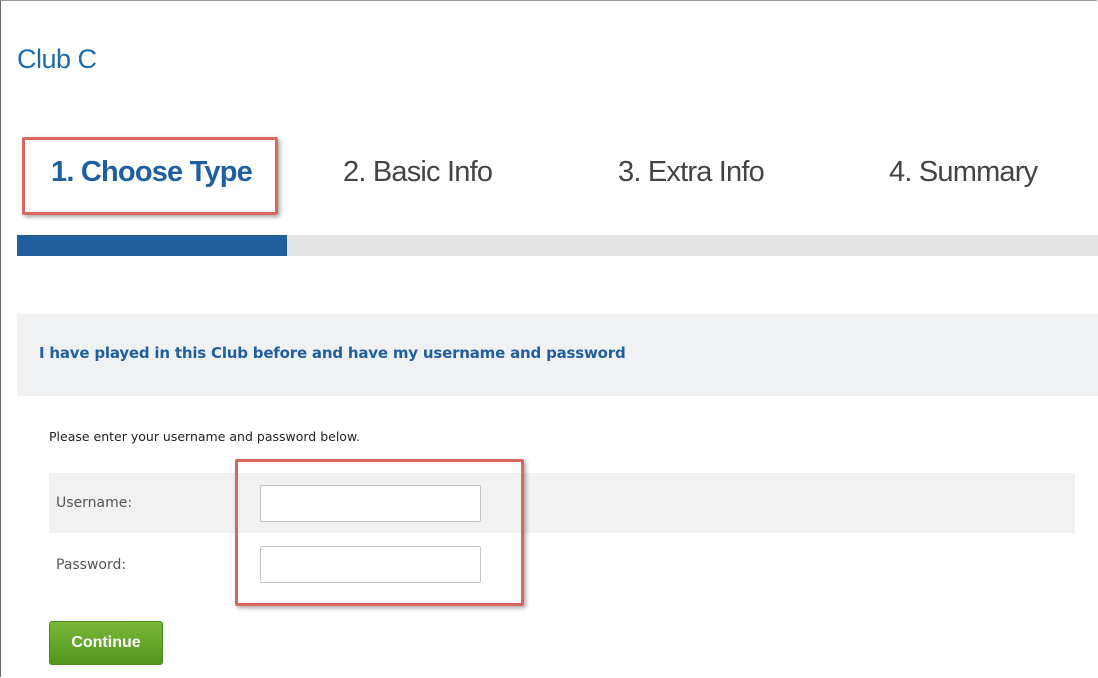  What do you see at coordinates (57, 59) in the screenshot?
I see `club-title: Club C` at bounding box center [57, 59].